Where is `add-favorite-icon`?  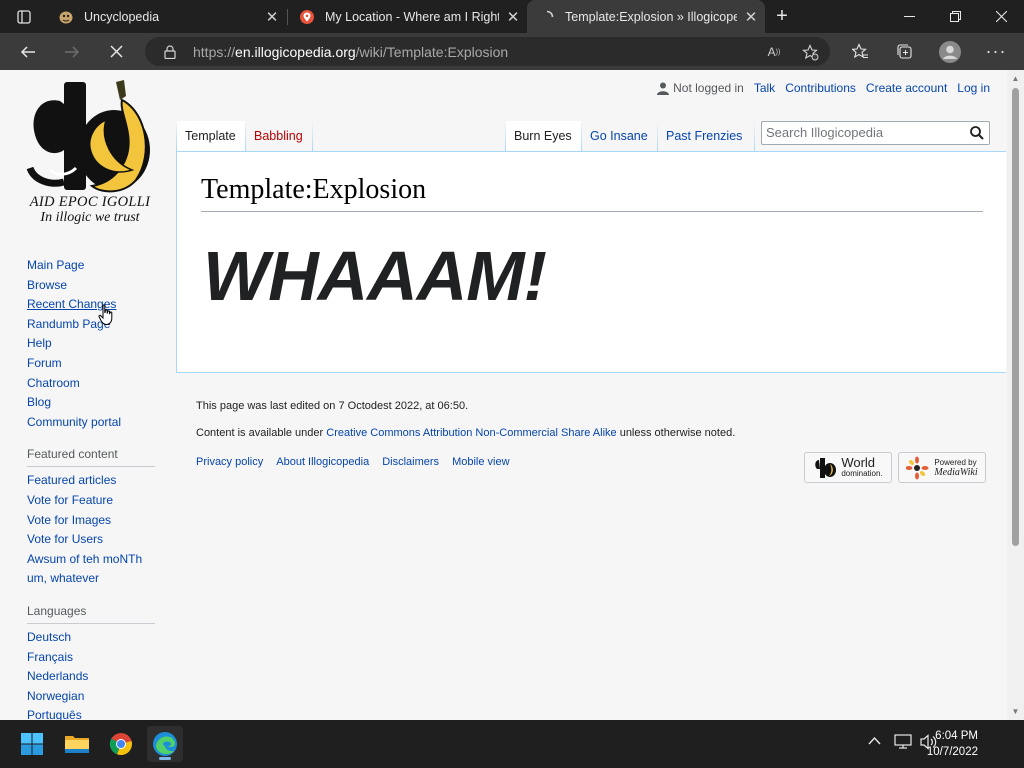 add-favorite-icon is located at coordinates (810, 52).